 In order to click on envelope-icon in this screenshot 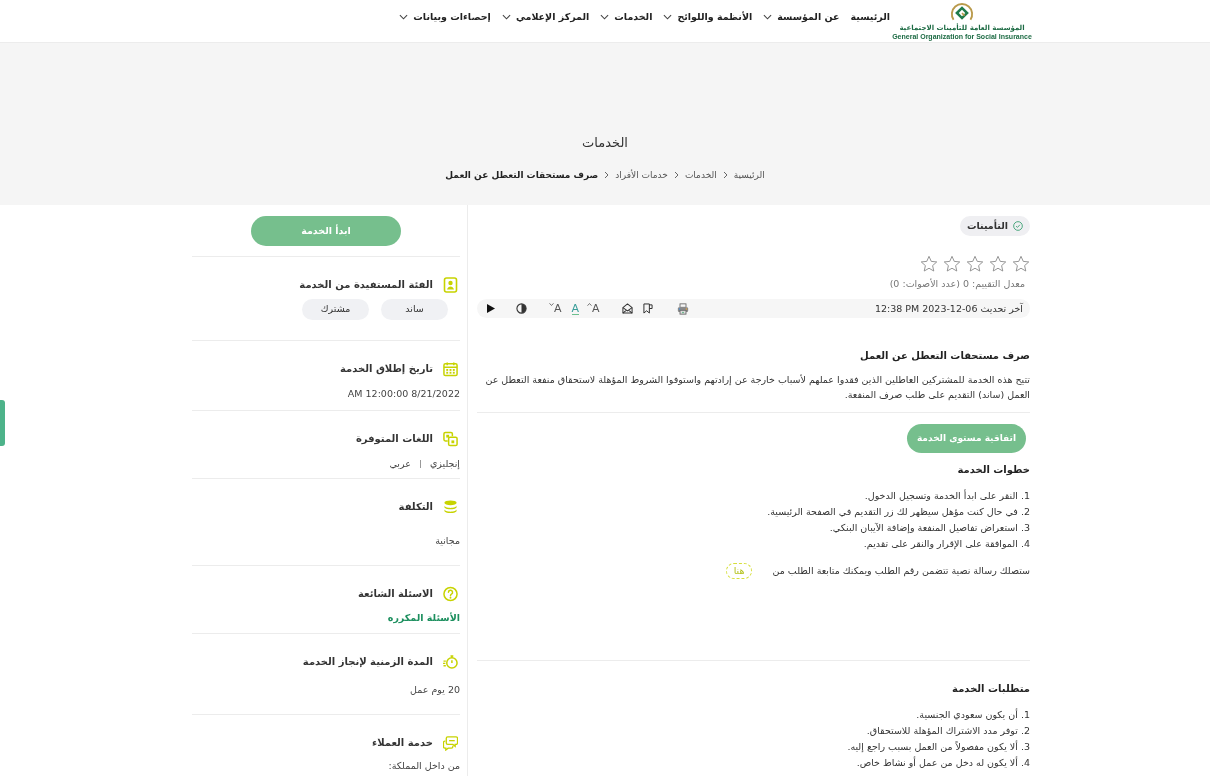, I will do `click(627, 308)`.